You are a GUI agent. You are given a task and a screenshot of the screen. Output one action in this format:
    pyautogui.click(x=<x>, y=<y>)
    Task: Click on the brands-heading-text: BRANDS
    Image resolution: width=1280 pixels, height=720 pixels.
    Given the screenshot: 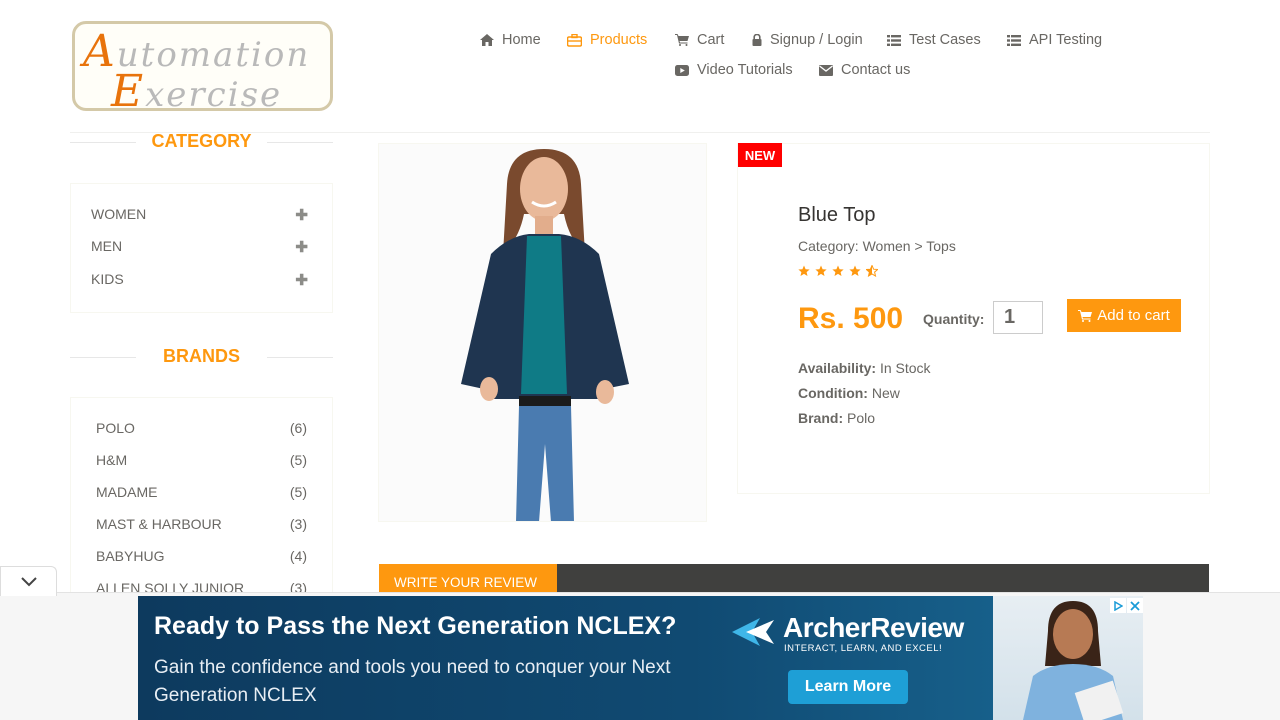 What is the action you would take?
    pyautogui.click(x=201, y=356)
    